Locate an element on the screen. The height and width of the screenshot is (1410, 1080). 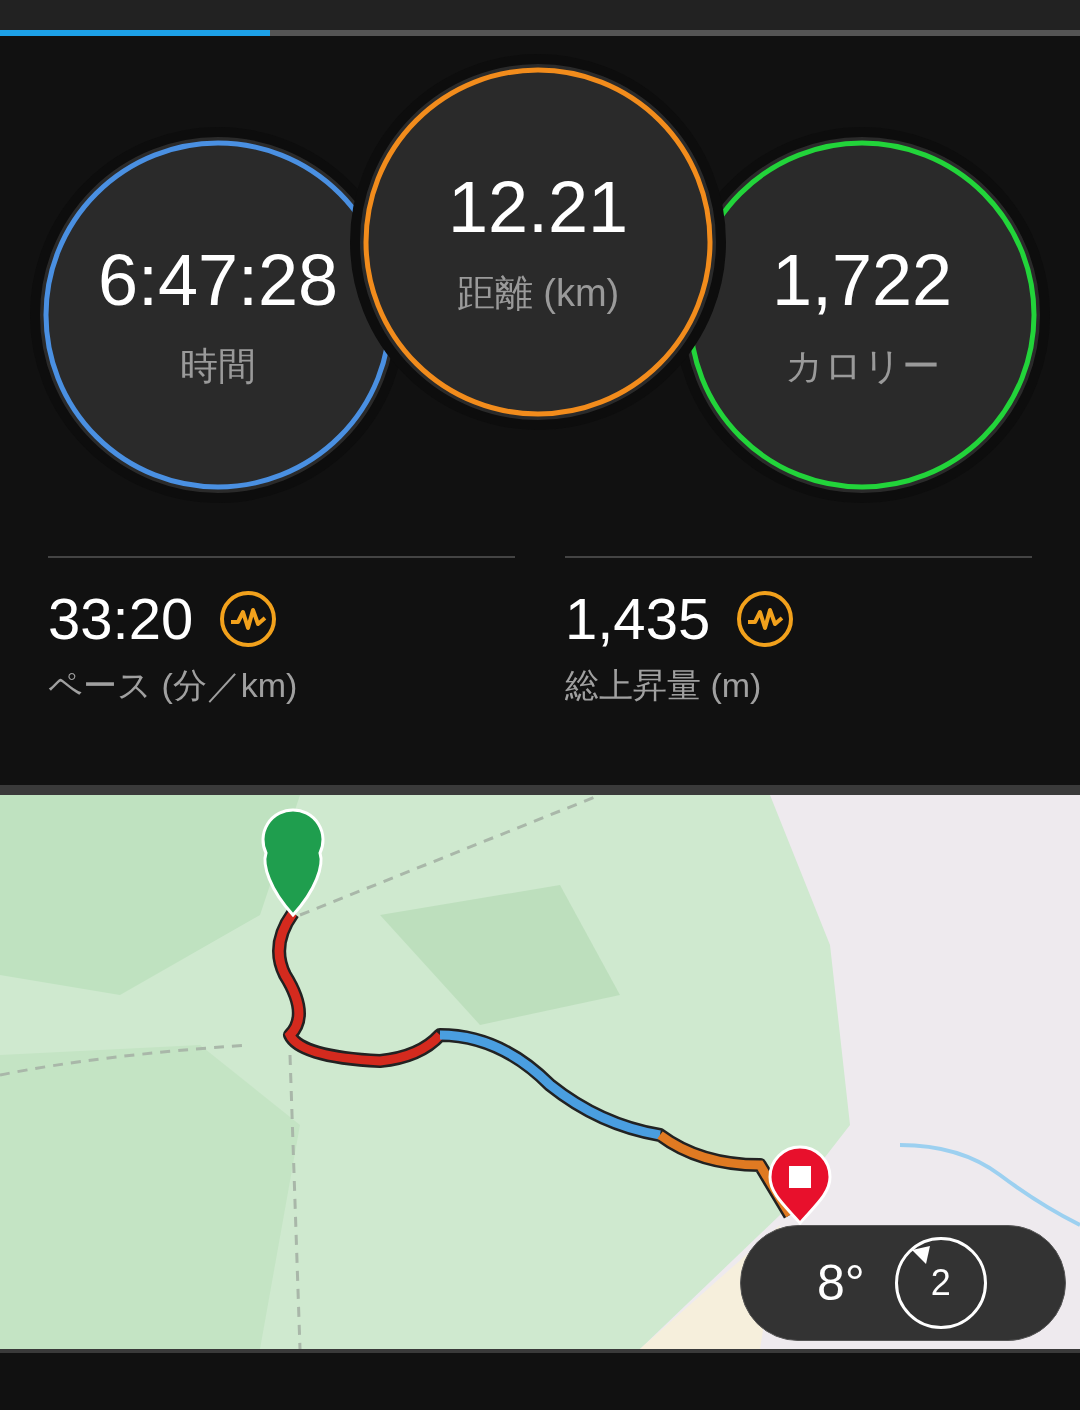
stat-value: 1,435 is located at coordinates (638, 619).